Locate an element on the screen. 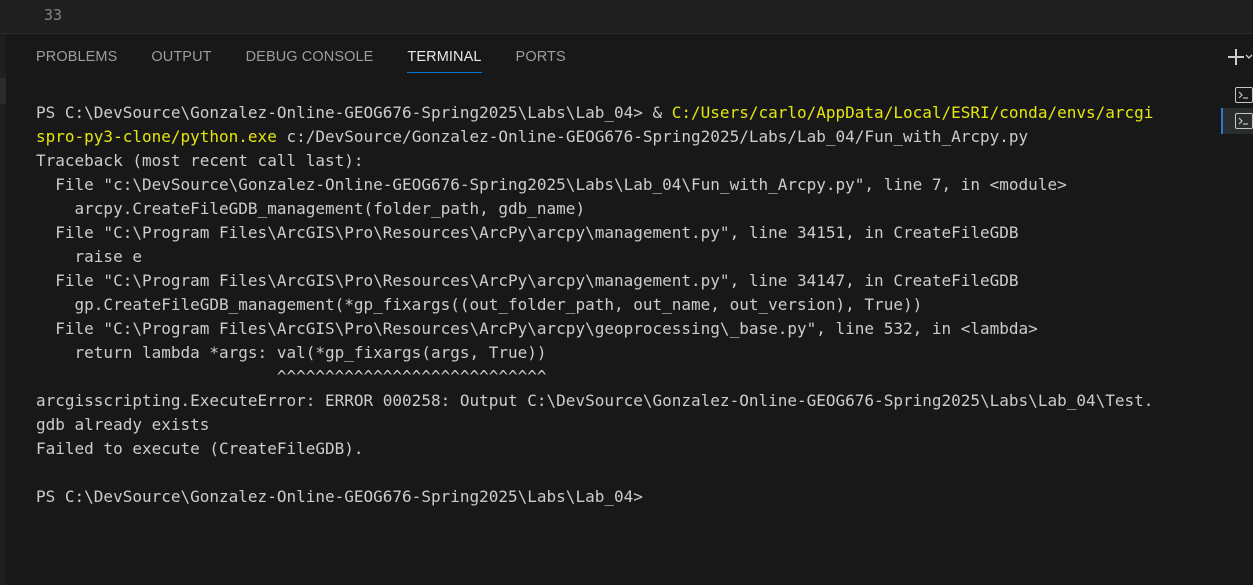  tab-output: OUTPUT is located at coordinates (181, 58).